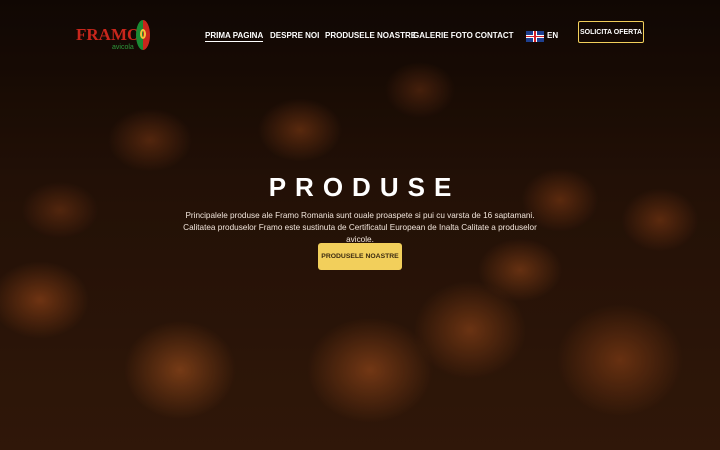  Describe the element at coordinates (553, 35) in the screenshot. I see `language-label: EN` at that location.